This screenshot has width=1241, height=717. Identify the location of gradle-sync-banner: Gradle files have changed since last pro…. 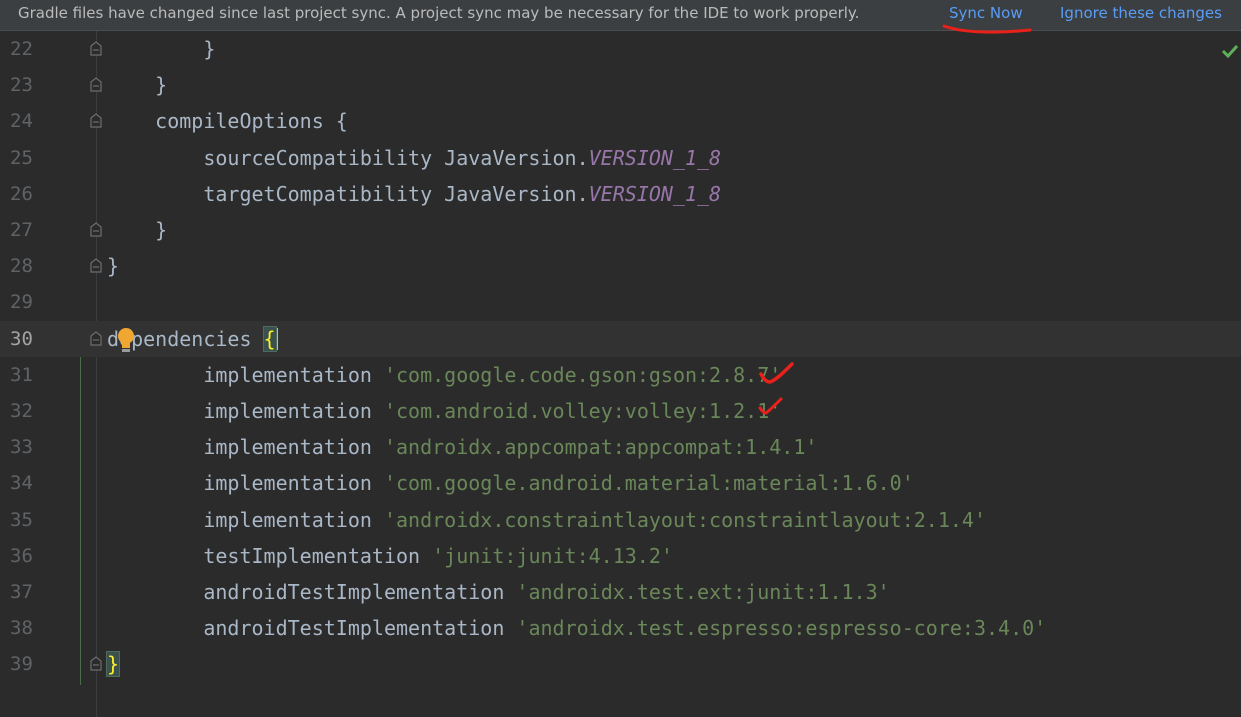
(620, 15).